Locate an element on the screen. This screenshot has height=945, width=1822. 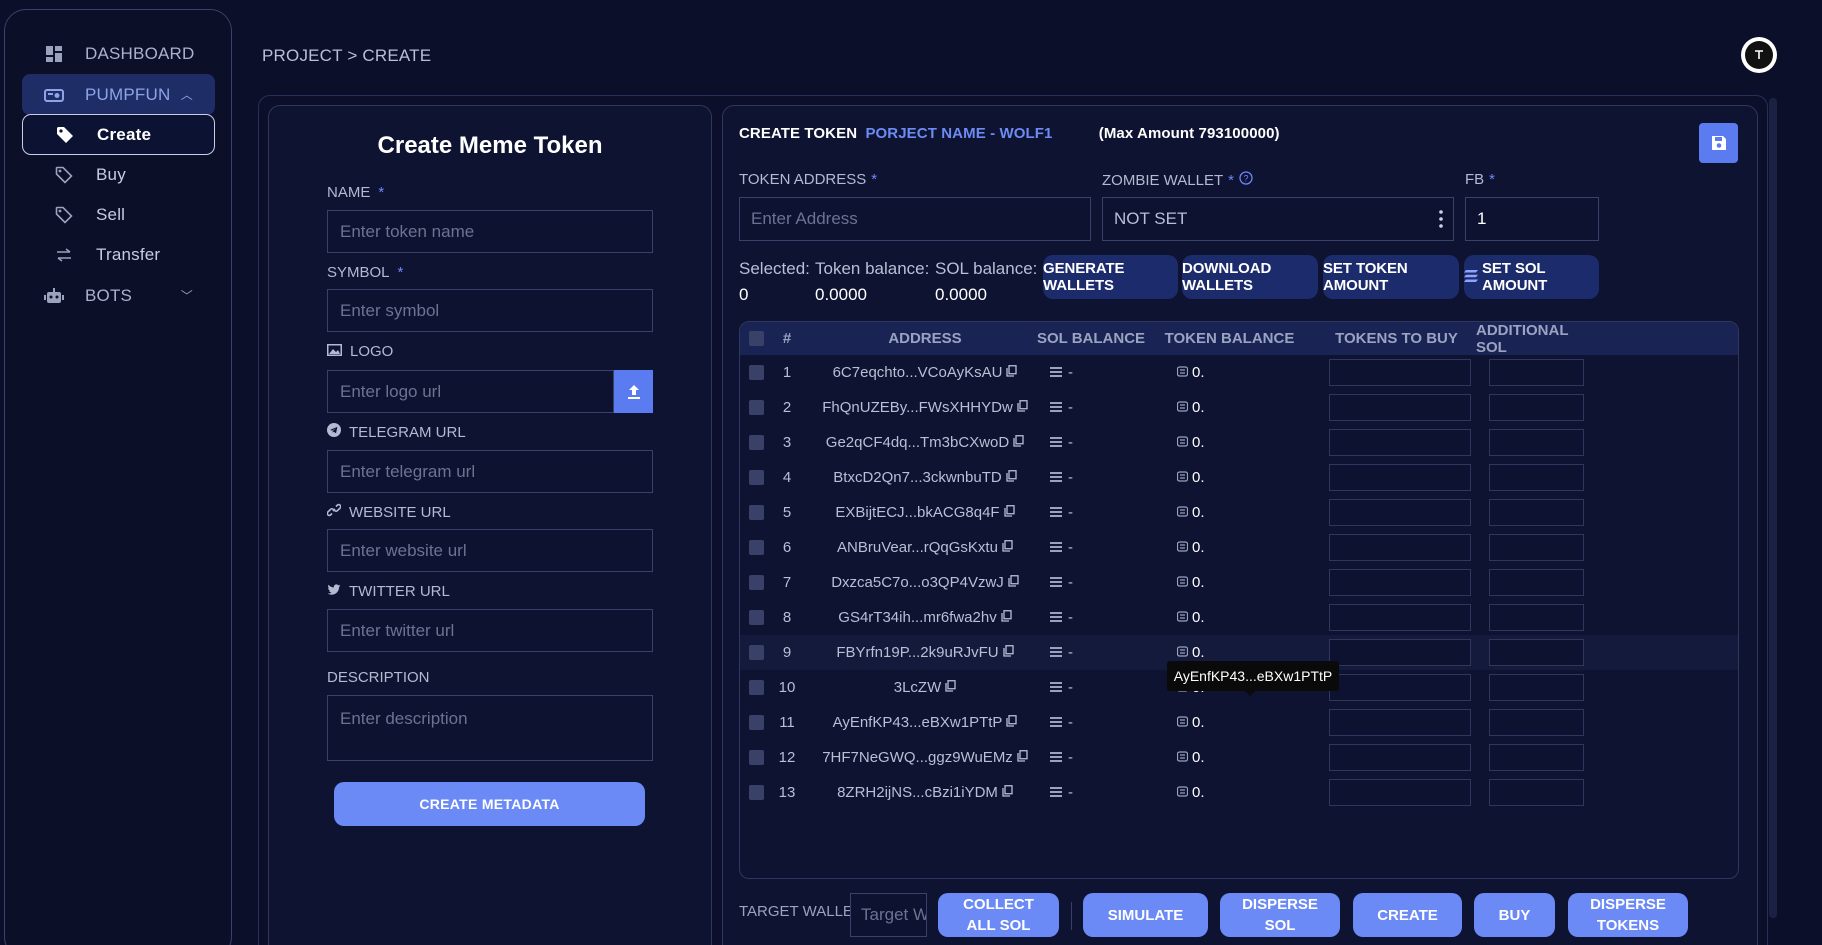
table-row: 3 Ge2qCF4dq...Tm3bCXwoD - 0. is located at coordinates (1239, 442).